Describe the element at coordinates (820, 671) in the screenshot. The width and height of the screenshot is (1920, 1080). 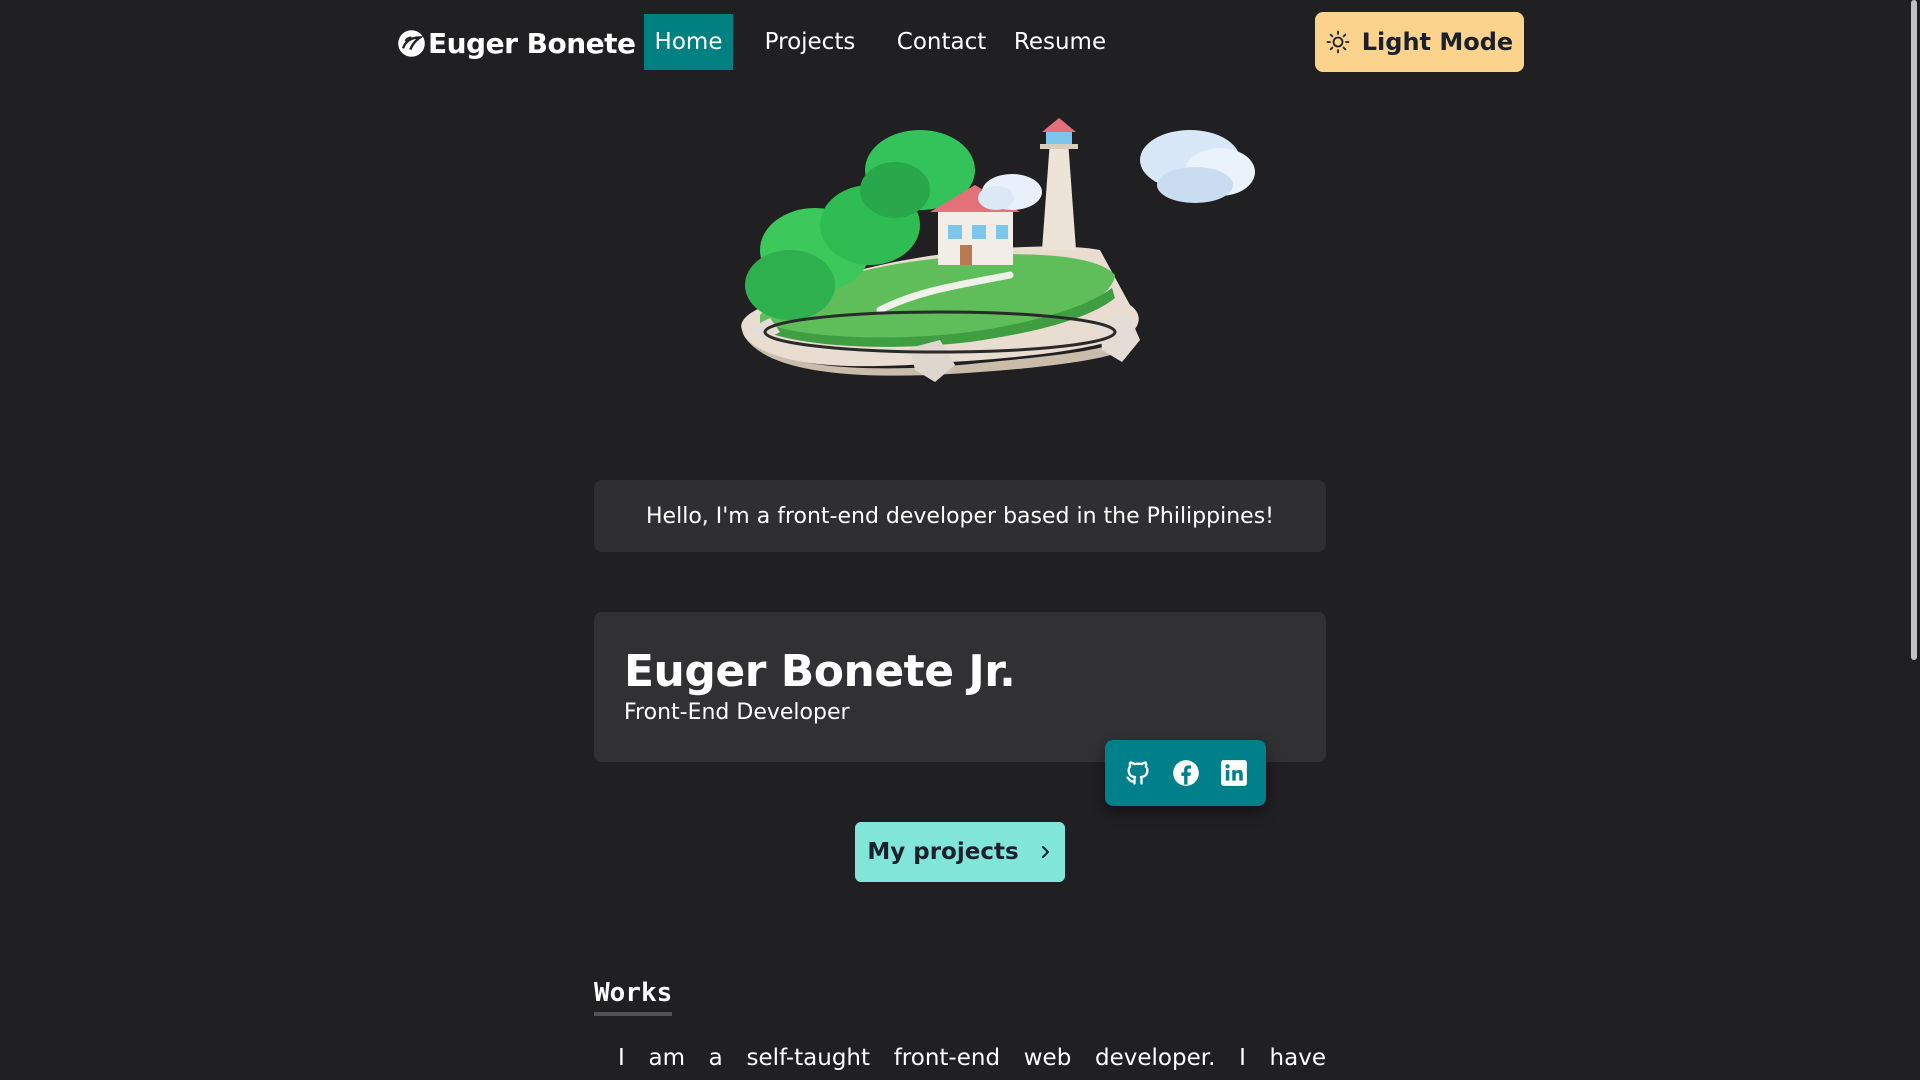
I see `profile-name: Euger Bonete Jr.` at that location.